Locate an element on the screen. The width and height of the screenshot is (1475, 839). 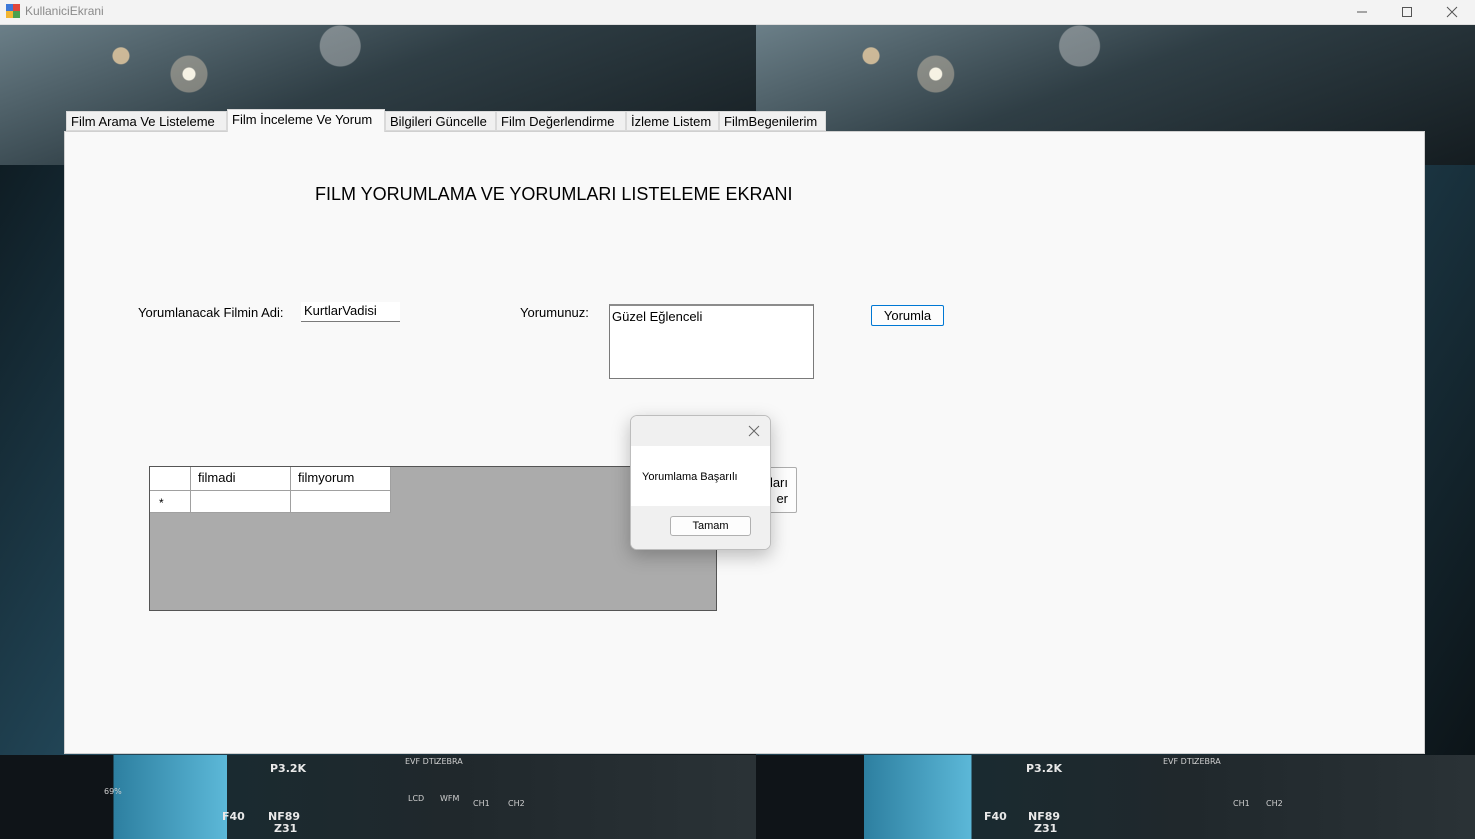
minimize-icon is located at coordinates (1362, 12).